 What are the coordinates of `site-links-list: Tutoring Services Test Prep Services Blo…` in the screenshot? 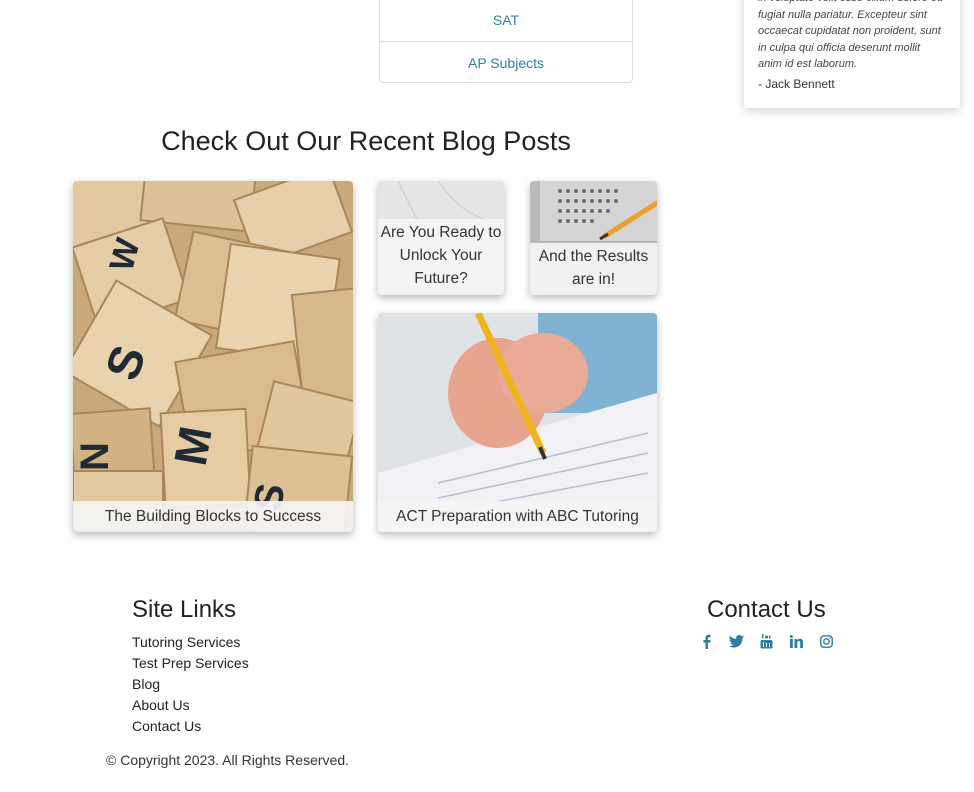 It's located at (190, 684).